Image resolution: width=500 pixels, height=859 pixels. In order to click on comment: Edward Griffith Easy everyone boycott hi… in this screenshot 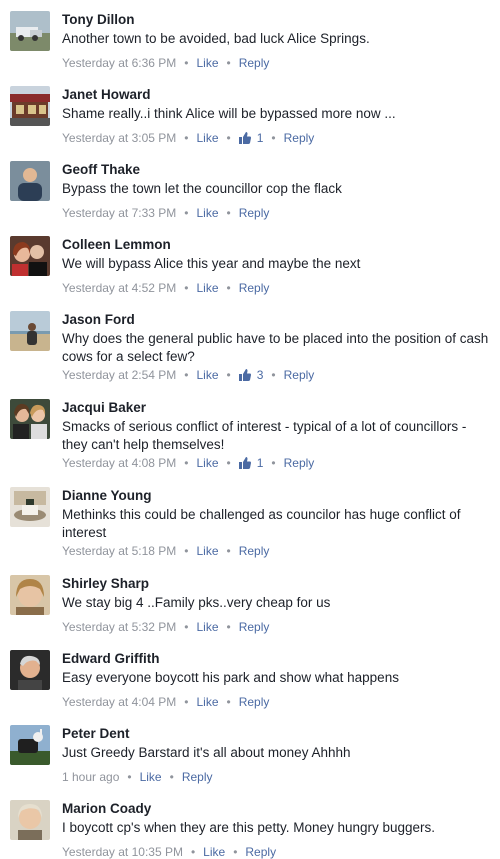, I will do `click(250, 676)`.